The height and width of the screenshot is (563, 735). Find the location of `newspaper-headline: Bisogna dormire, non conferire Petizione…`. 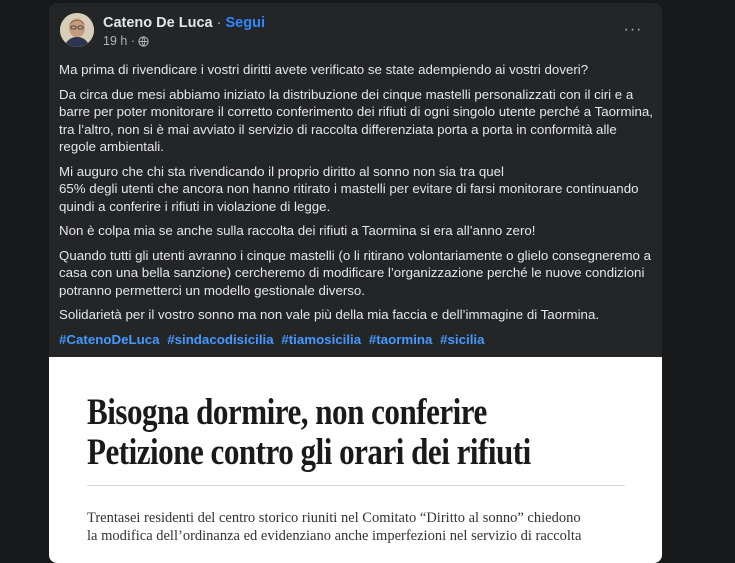

newspaper-headline: Bisogna dormire, non conferire Petizione… is located at coordinates (322, 433).